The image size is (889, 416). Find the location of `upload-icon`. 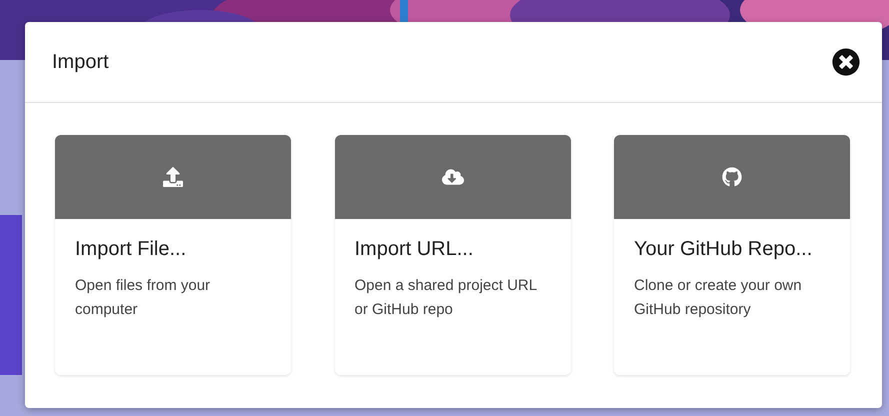

upload-icon is located at coordinates (173, 177).